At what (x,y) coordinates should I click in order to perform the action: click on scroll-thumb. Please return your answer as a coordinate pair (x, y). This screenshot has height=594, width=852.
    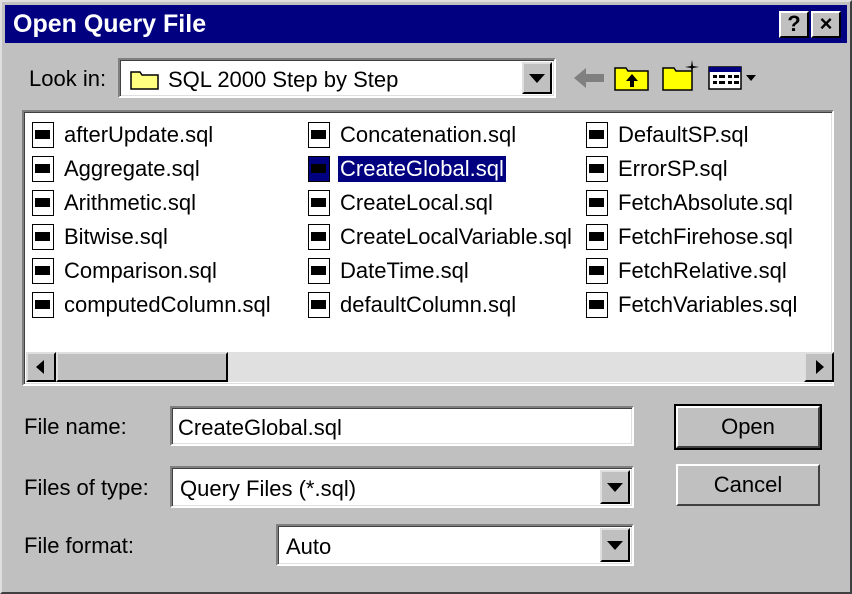
    Looking at the image, I should click on (142, 367).